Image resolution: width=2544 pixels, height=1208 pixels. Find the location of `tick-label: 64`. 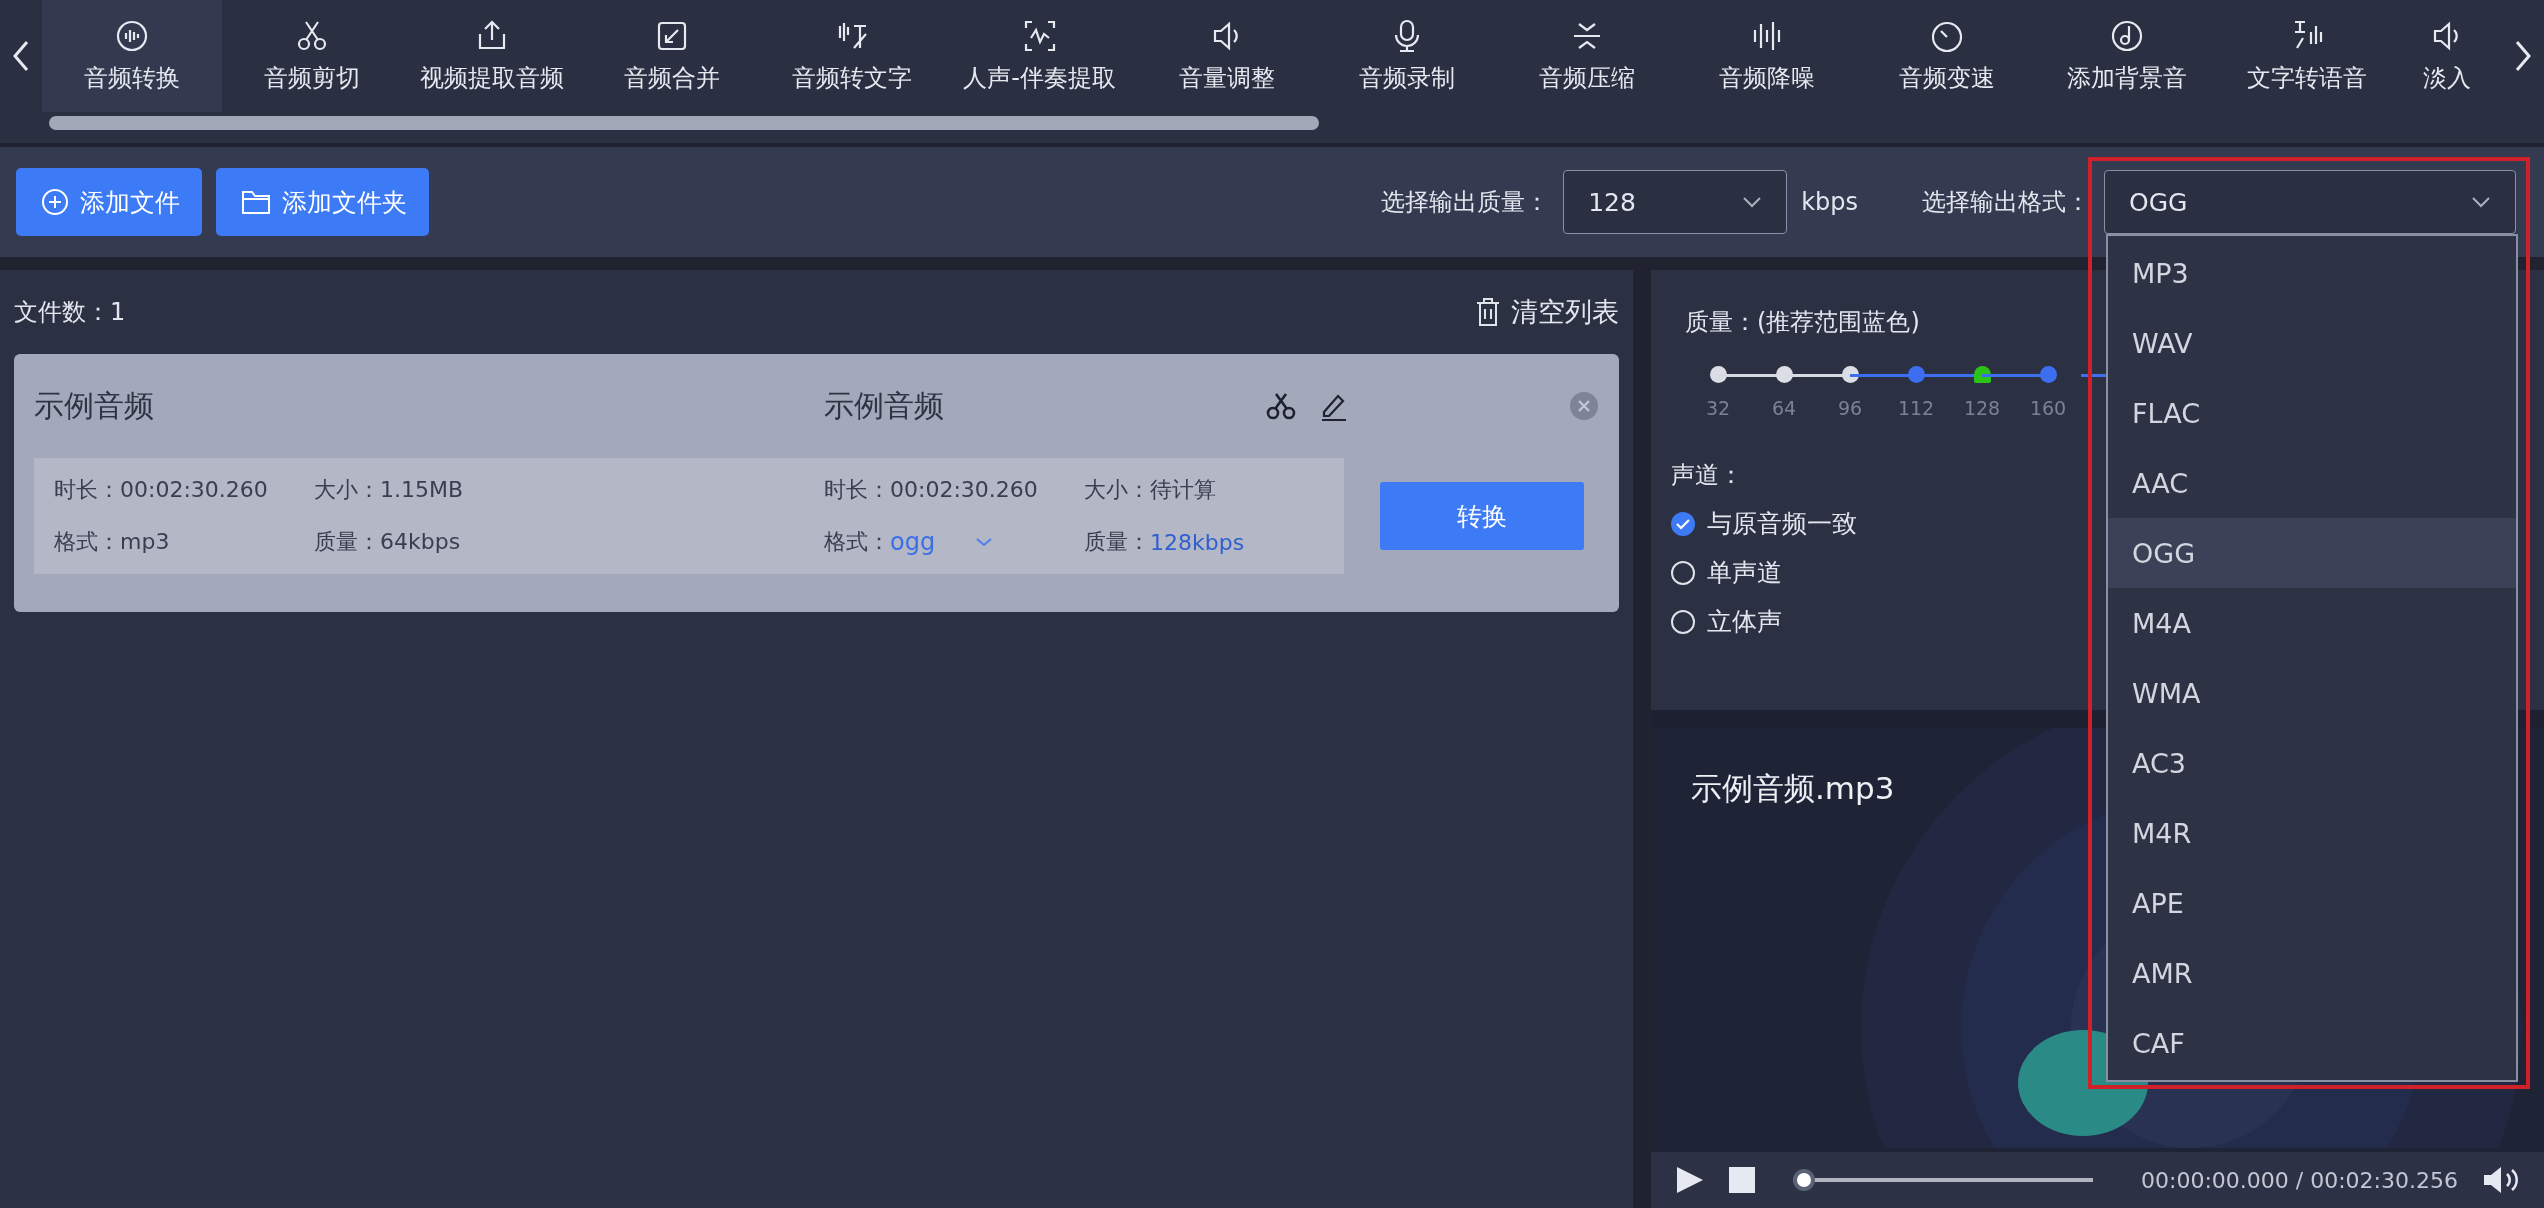

tick-label: 64 is located at coordinates (1784, 408).